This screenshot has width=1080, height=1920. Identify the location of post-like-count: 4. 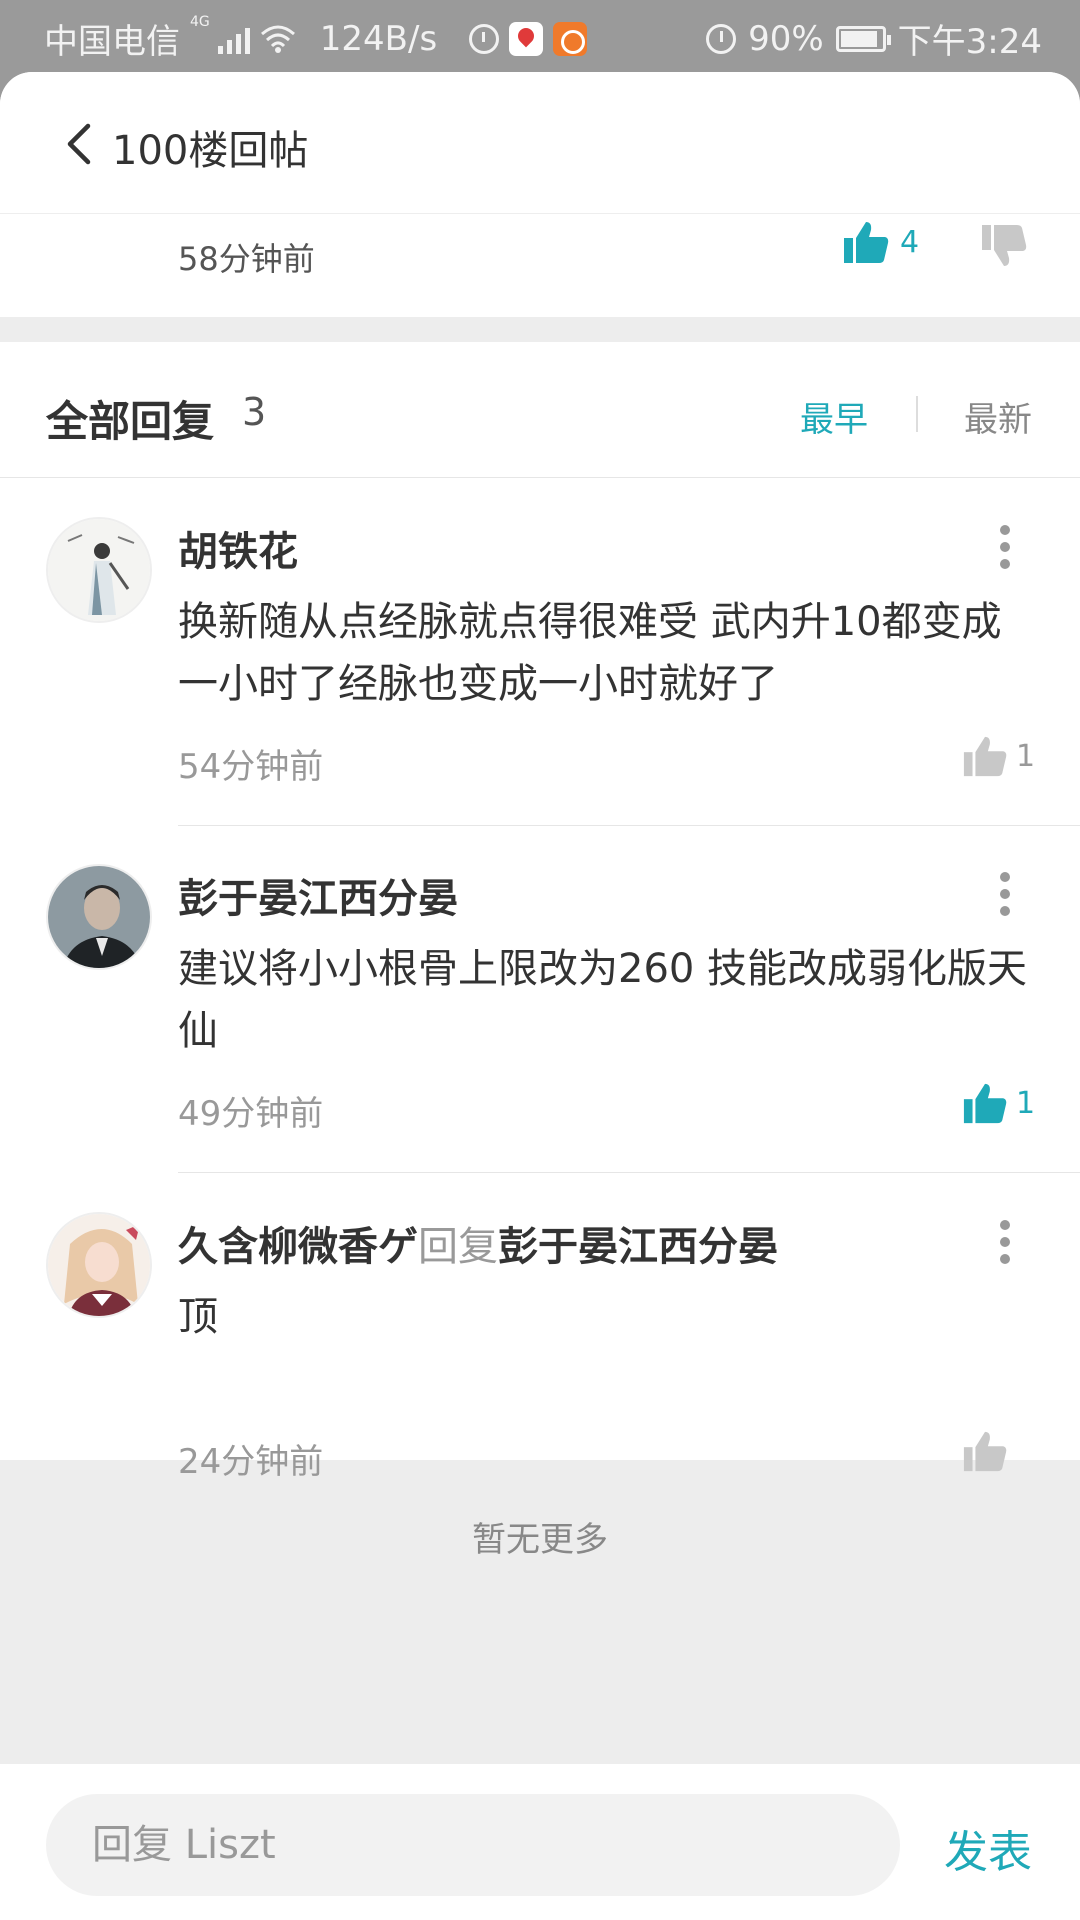
(910, 242).